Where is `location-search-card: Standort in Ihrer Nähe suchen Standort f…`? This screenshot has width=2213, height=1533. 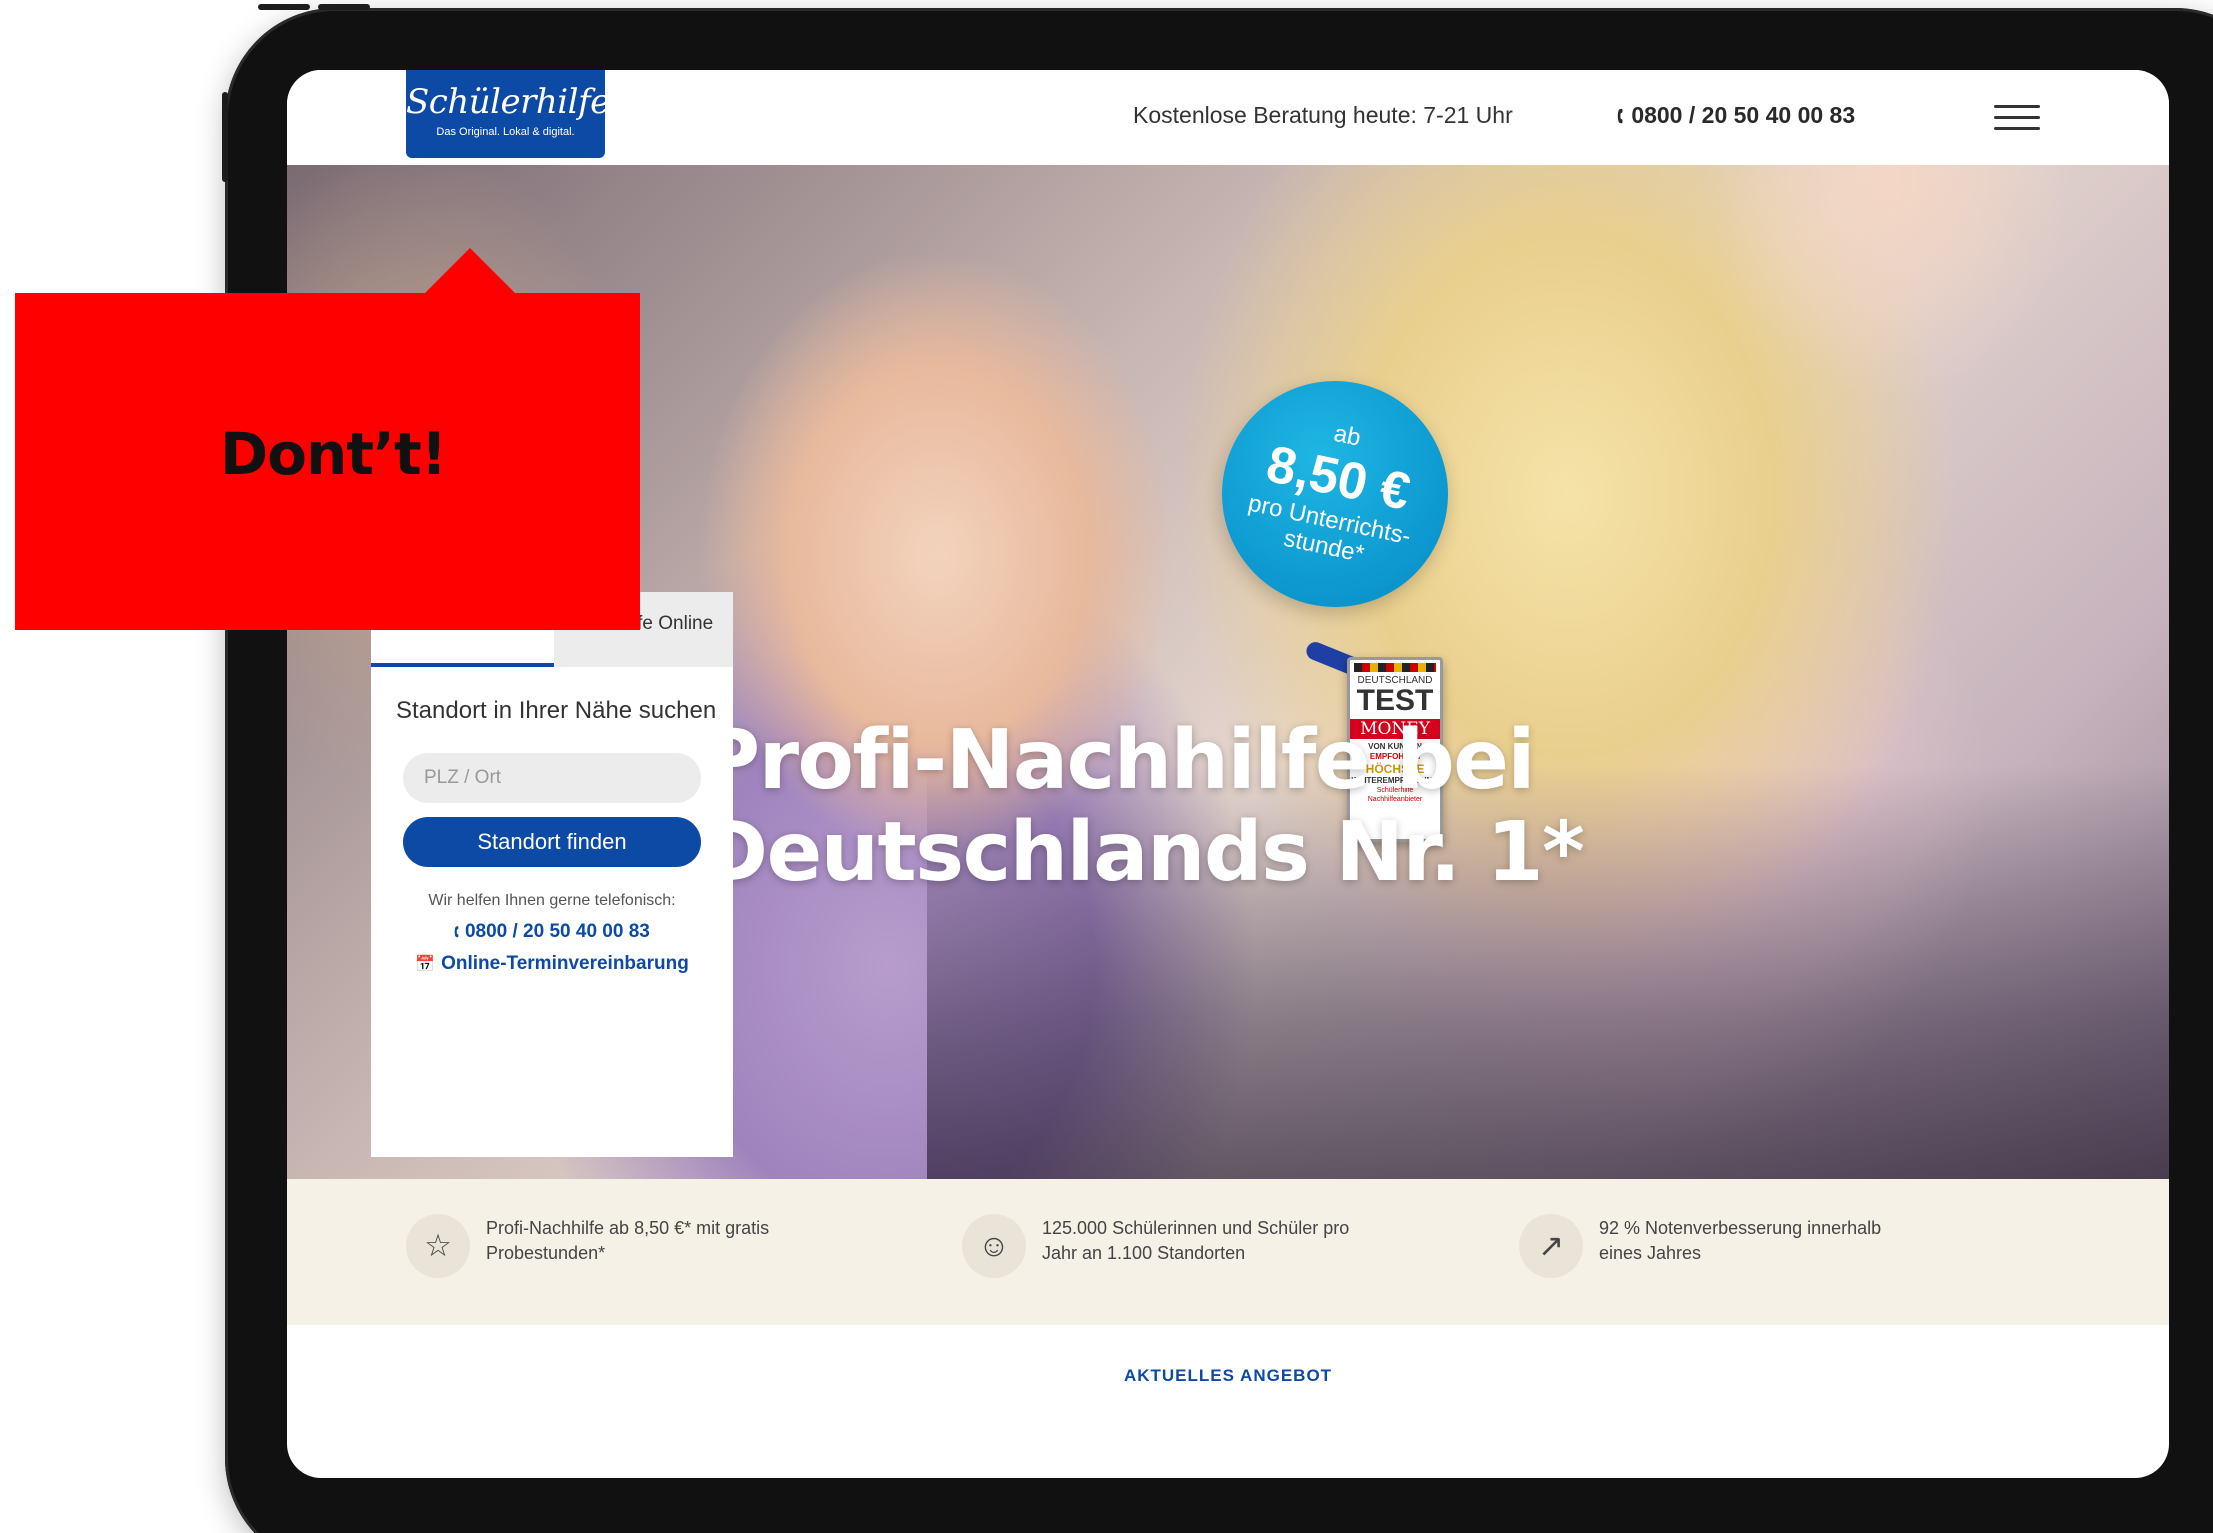
location-search-card: Standort in Ihrer Nähe suchen Standort f… is located at coordinates (552, 912).